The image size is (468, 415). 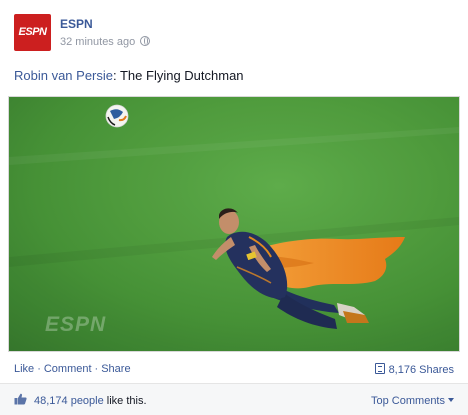 I want to click on likes-summary: 48,174 people like this., so click(x=90, y=401).